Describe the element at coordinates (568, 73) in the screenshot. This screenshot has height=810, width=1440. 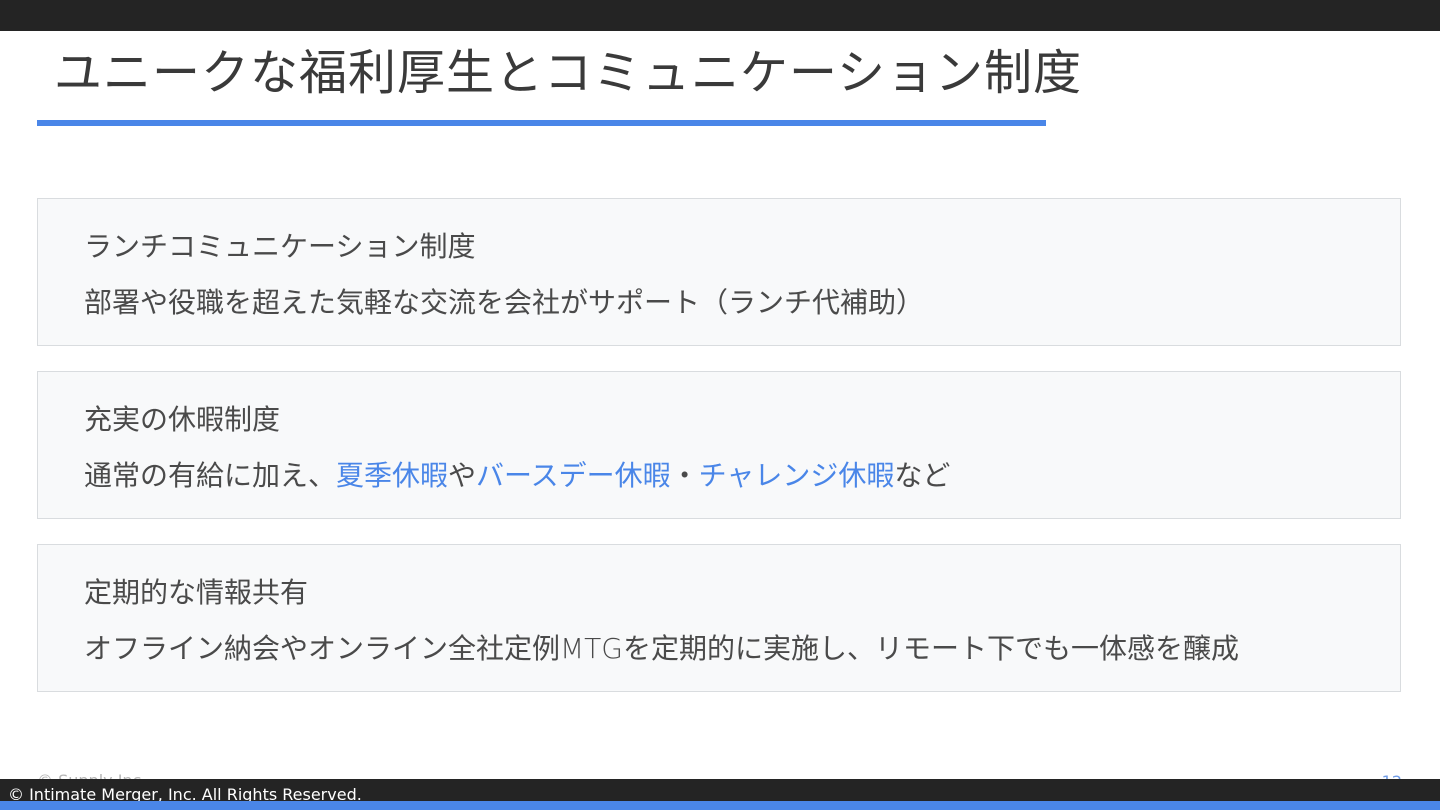
I see `slide-title: ユニークな福利厚生とコミュニケーション制度` at that location.